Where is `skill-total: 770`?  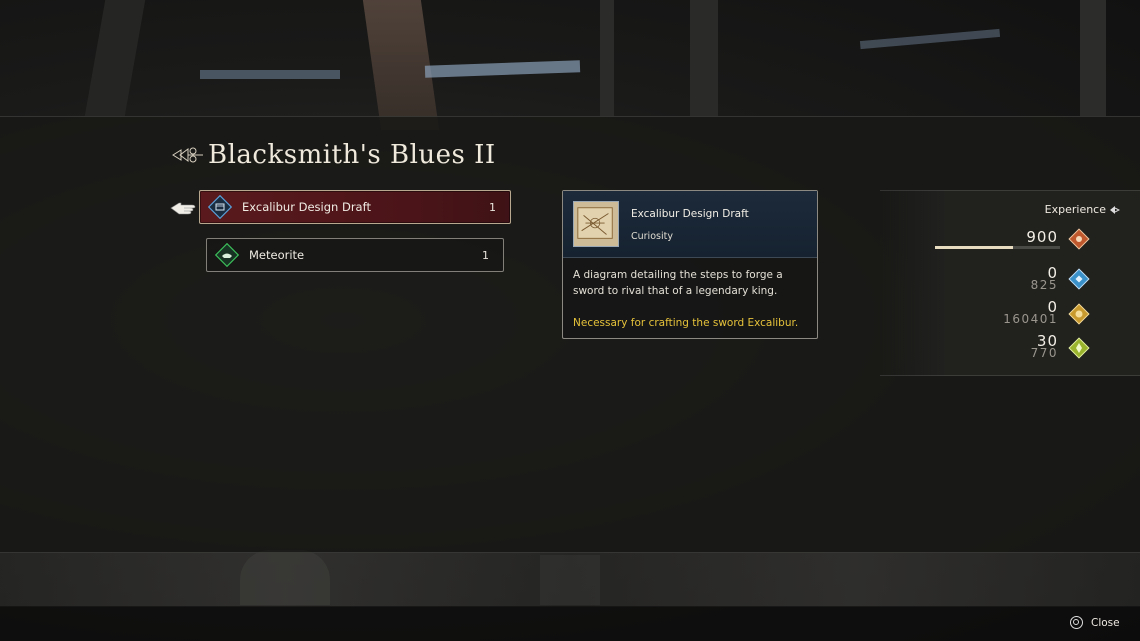
skill-total: 770 is located at coordinates (1044, 353).